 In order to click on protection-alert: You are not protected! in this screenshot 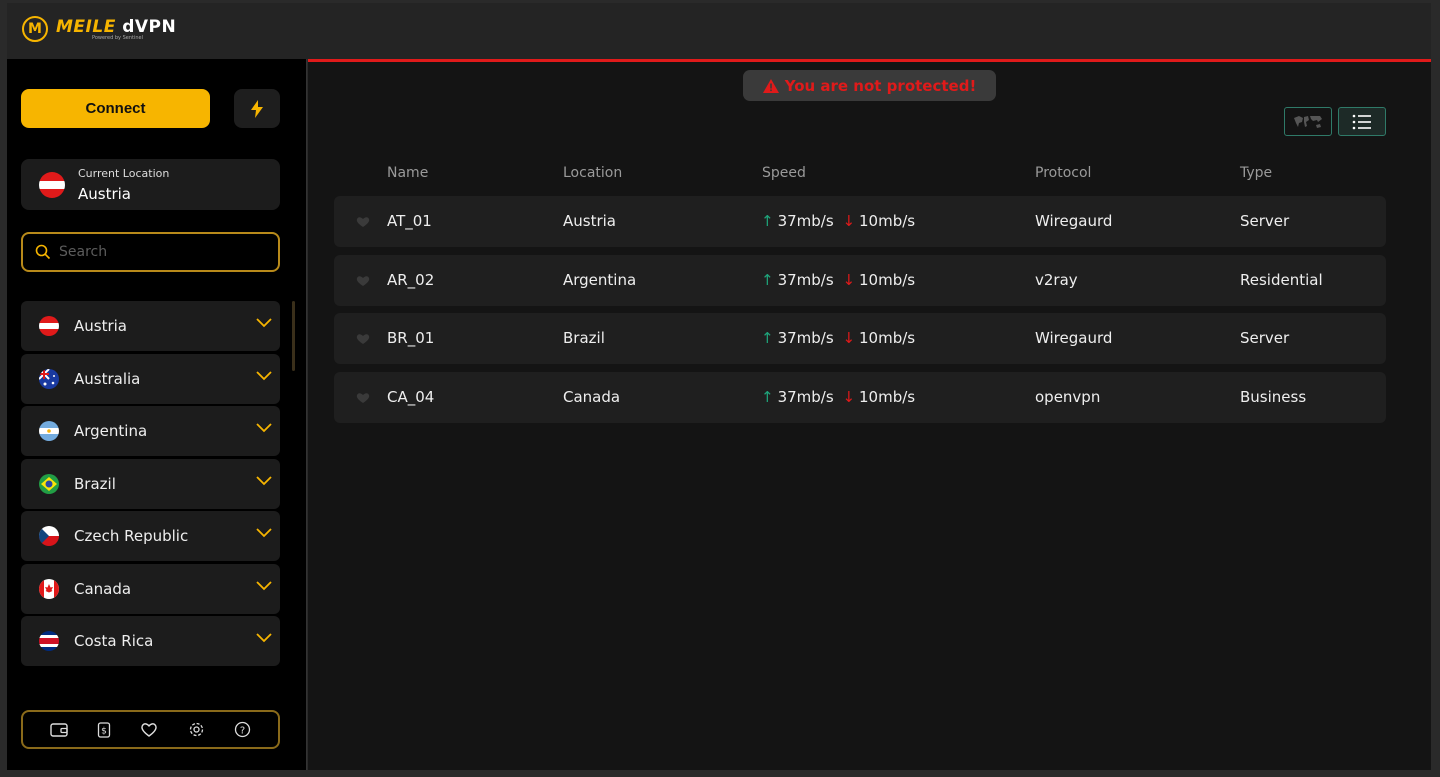, I will do `click(869, 85)`.